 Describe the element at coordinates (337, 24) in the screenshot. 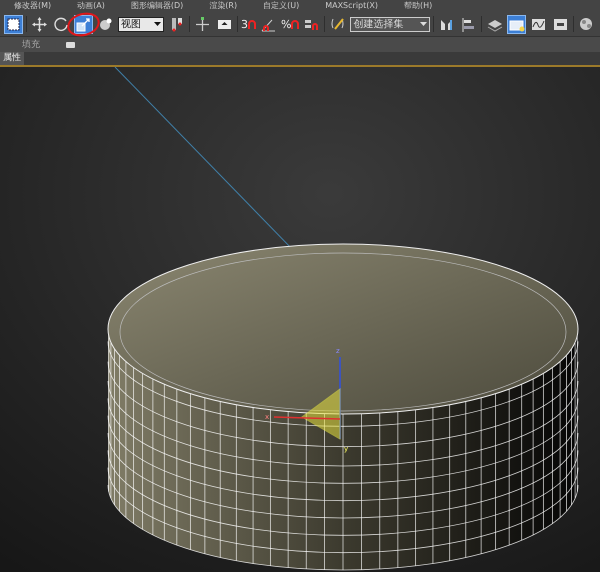

I see `pencil-icon` at that location.